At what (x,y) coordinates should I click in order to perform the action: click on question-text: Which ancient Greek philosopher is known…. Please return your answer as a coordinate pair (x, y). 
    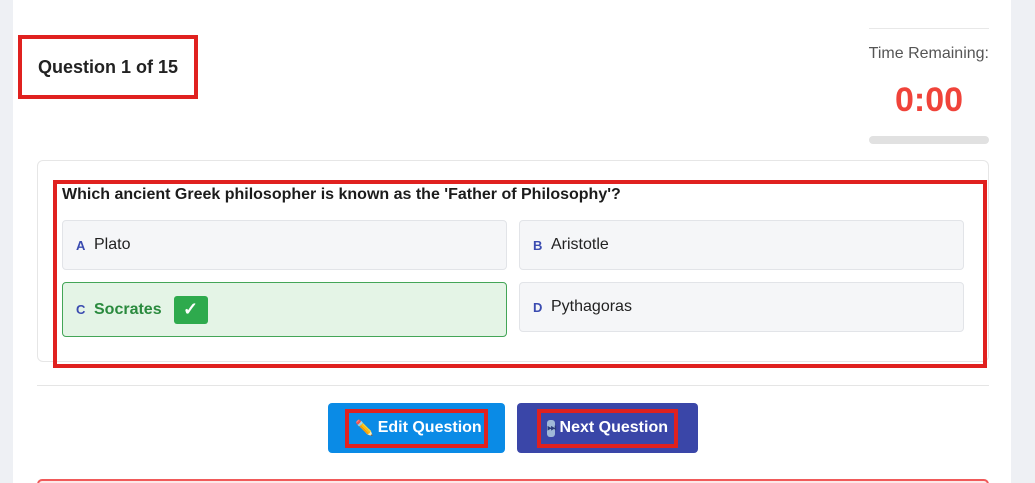
    Looking at the image, I should click on (341, 194).